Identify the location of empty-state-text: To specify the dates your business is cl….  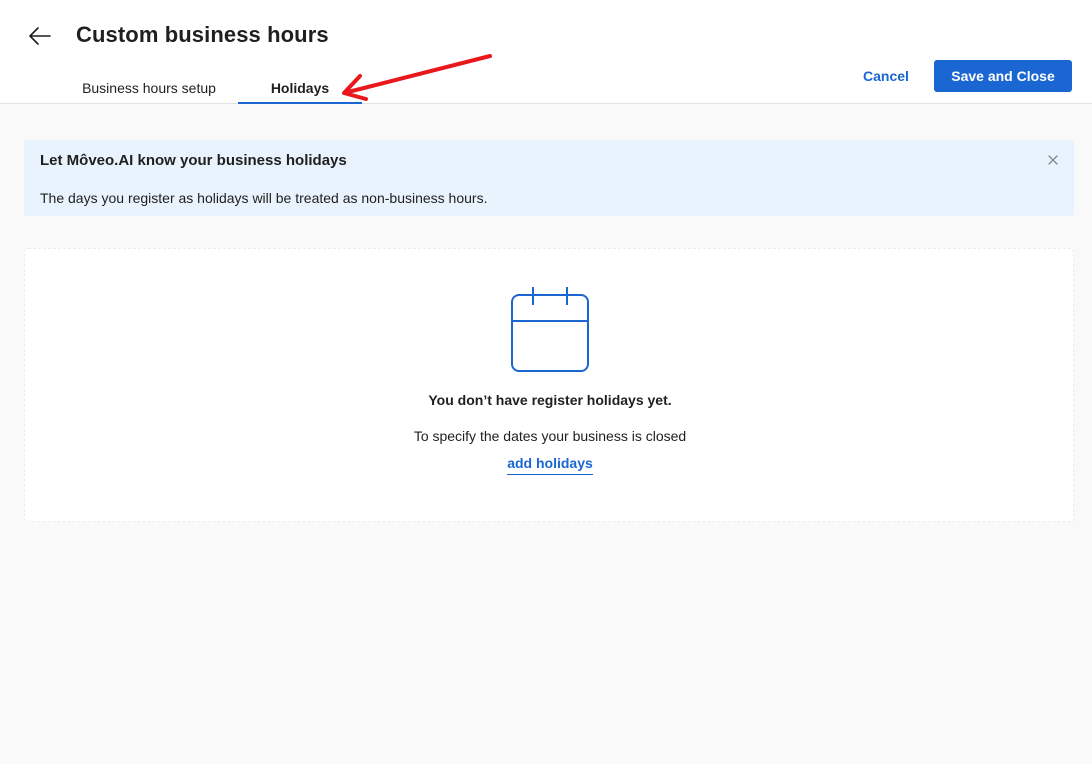
(550, 436).